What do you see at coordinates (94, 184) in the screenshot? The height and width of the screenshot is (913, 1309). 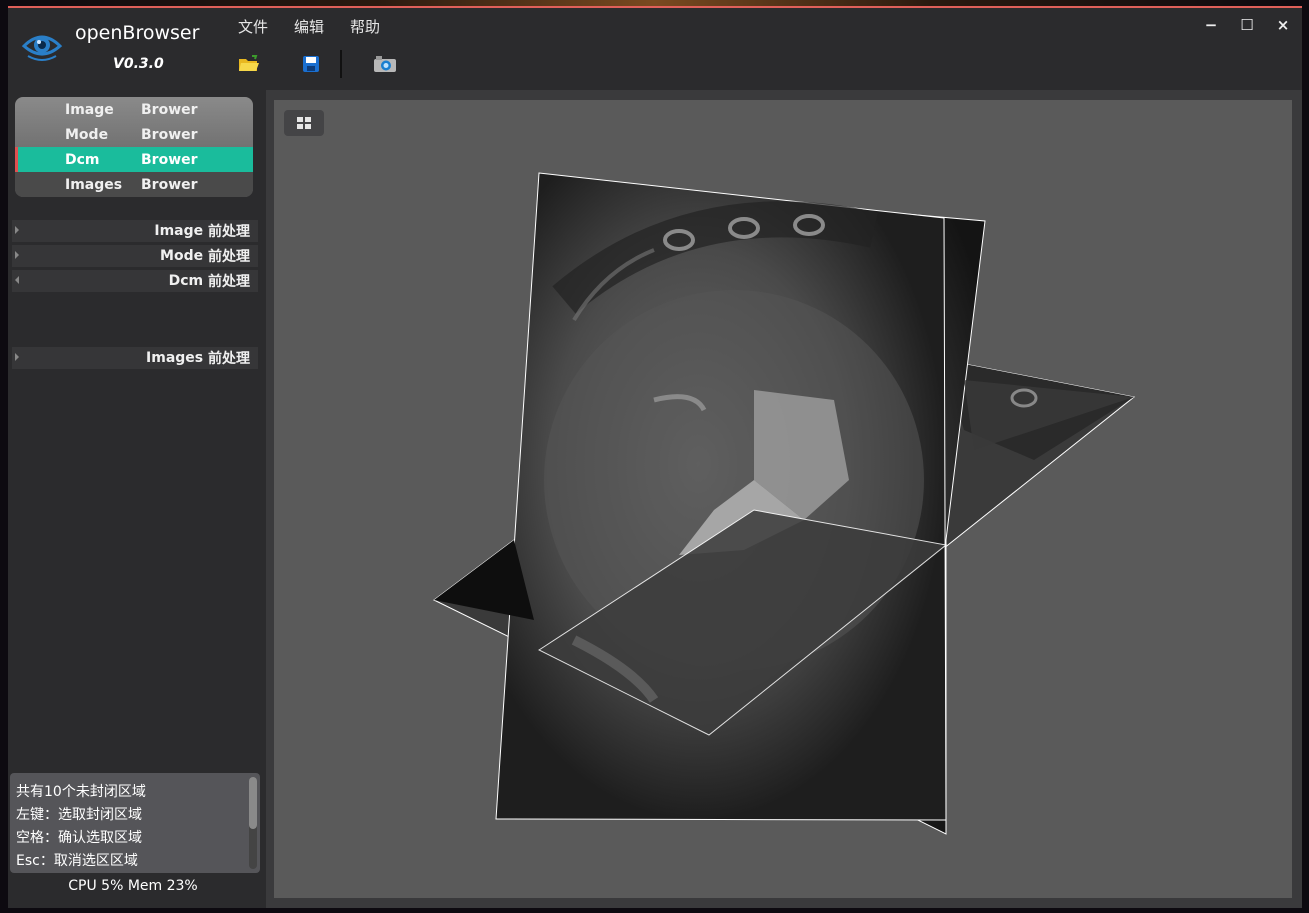 I see `nav-label: Images` at bounding box center [94, 184].